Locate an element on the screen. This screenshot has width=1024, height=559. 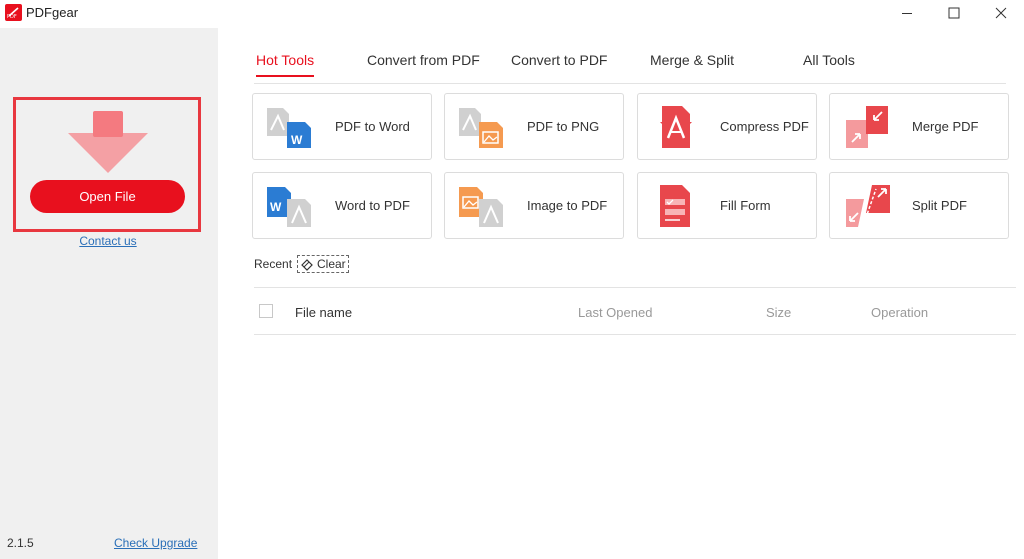
close-icon is located at coordinates (1001, 13).